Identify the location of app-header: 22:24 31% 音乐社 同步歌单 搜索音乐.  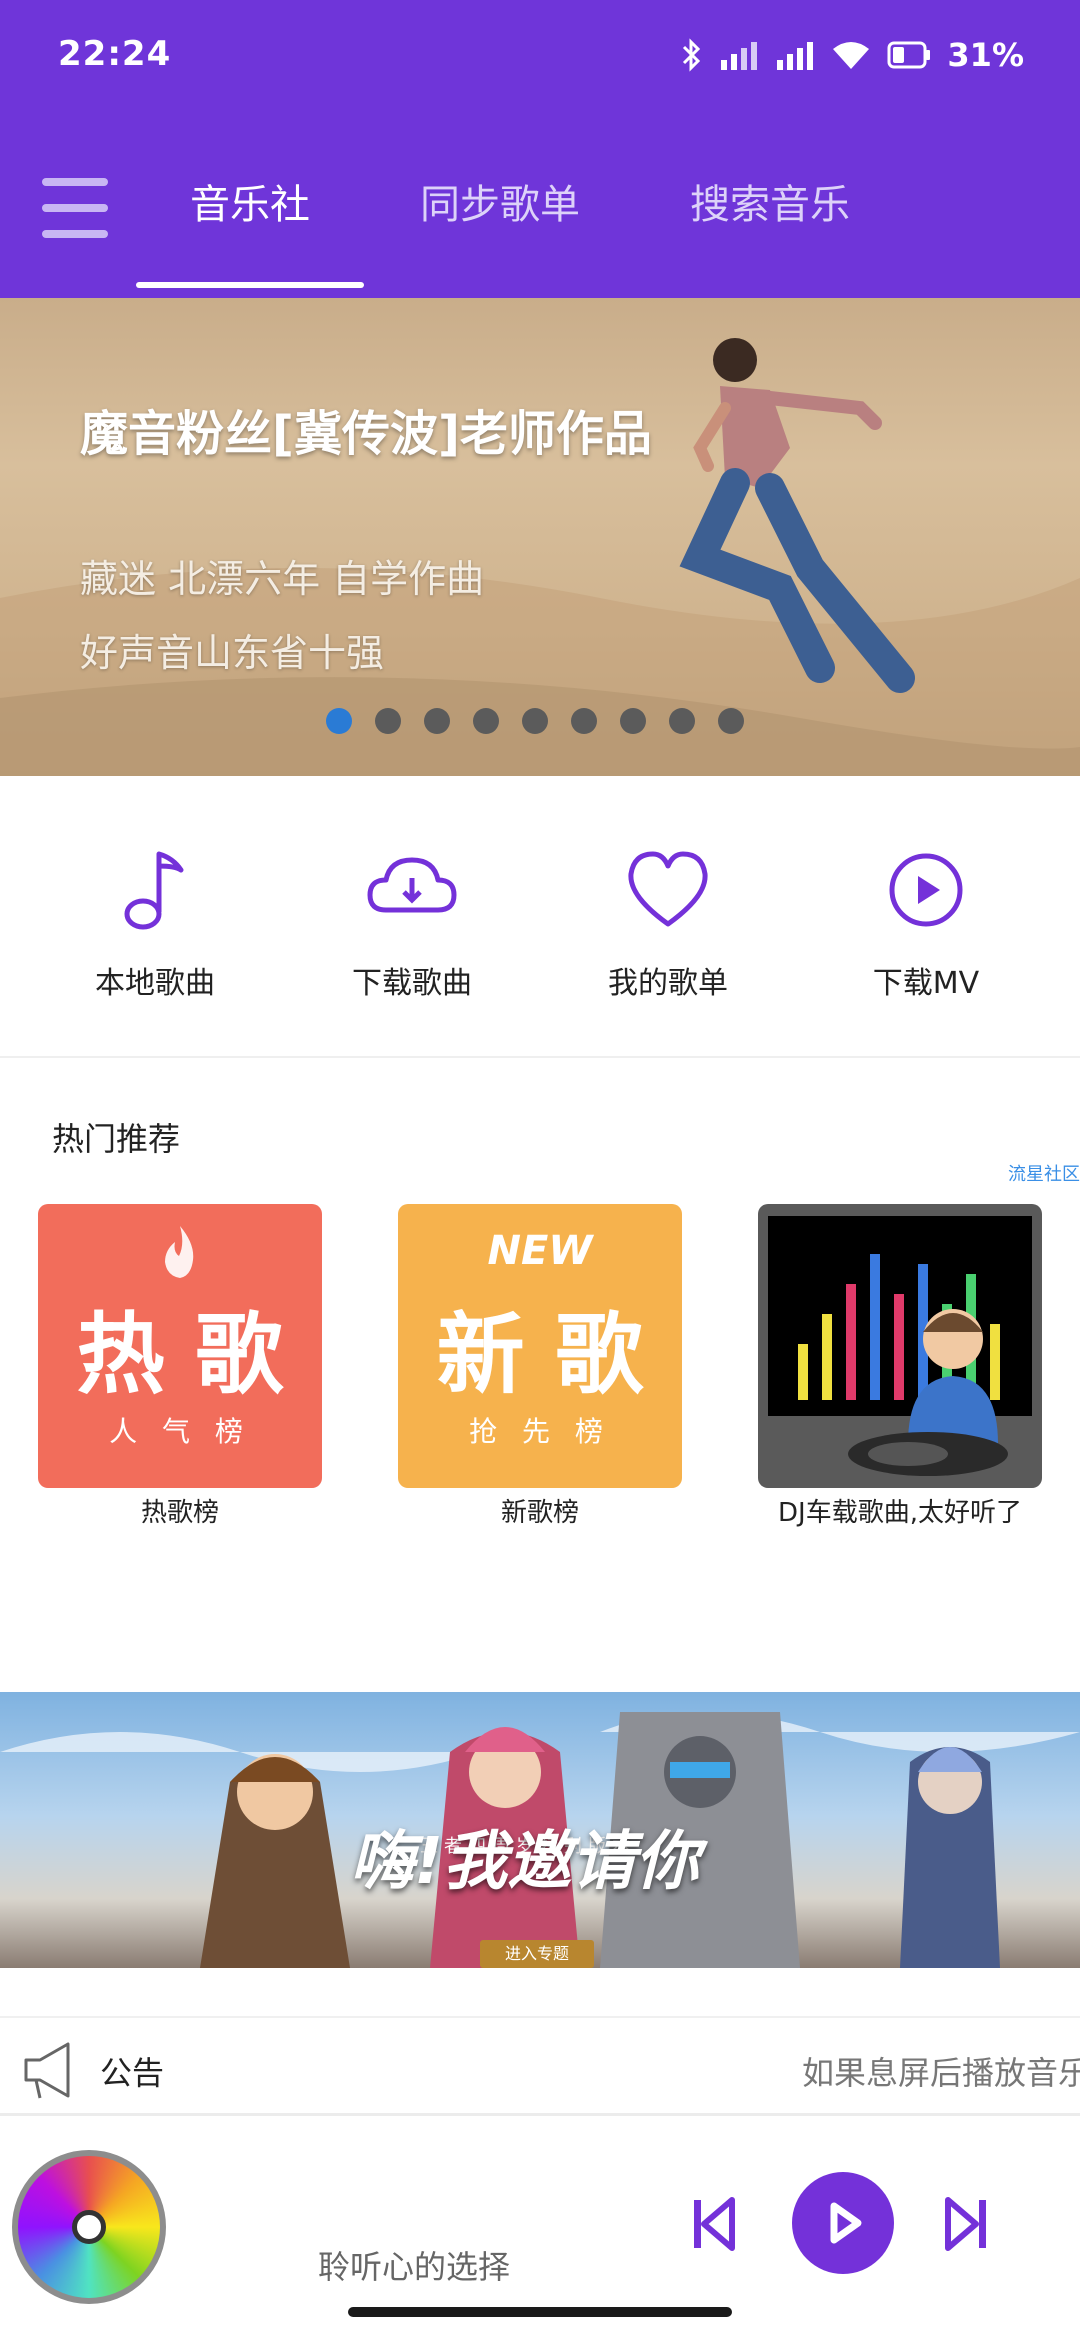
(540, 149).